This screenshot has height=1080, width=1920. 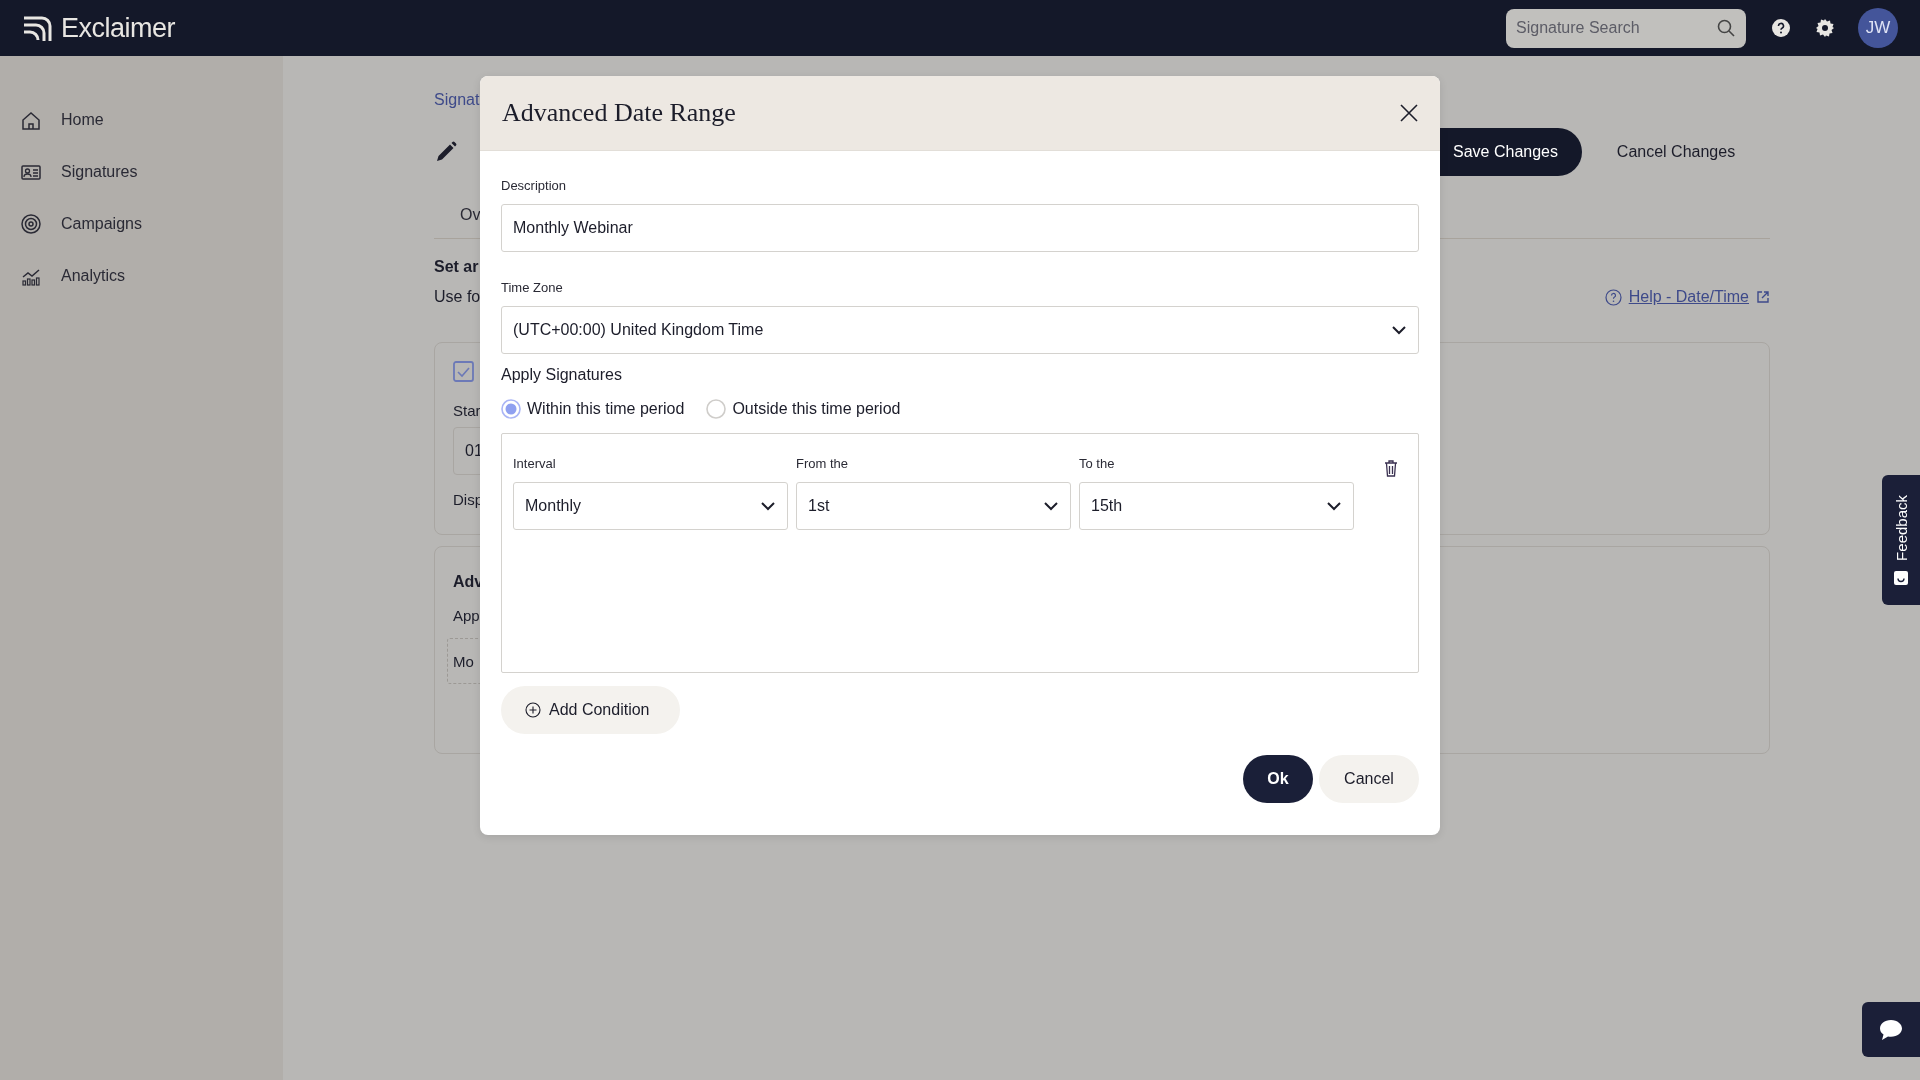 I want to click on tab: Ov, so click(x=470, y=222).